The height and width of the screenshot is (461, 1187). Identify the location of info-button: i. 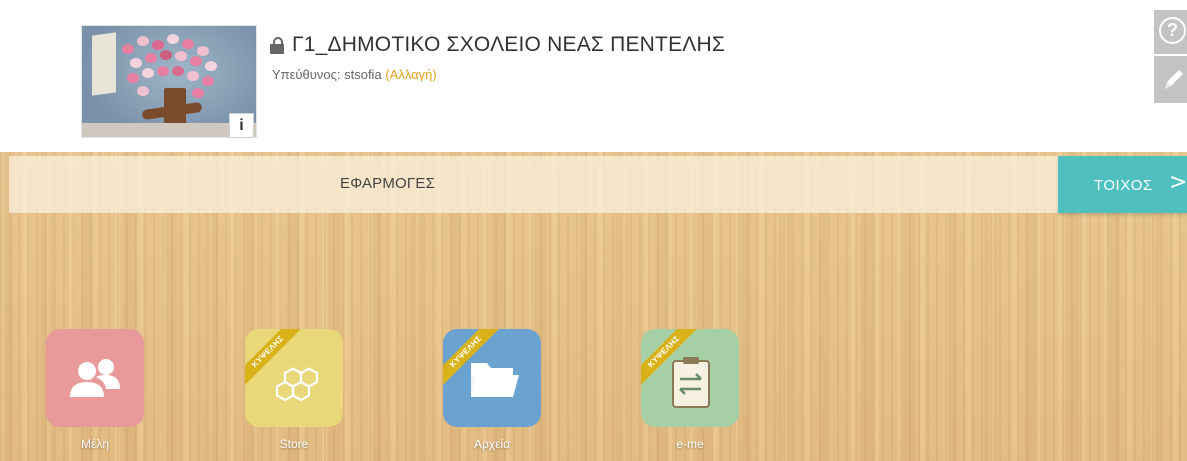
(241, 125).